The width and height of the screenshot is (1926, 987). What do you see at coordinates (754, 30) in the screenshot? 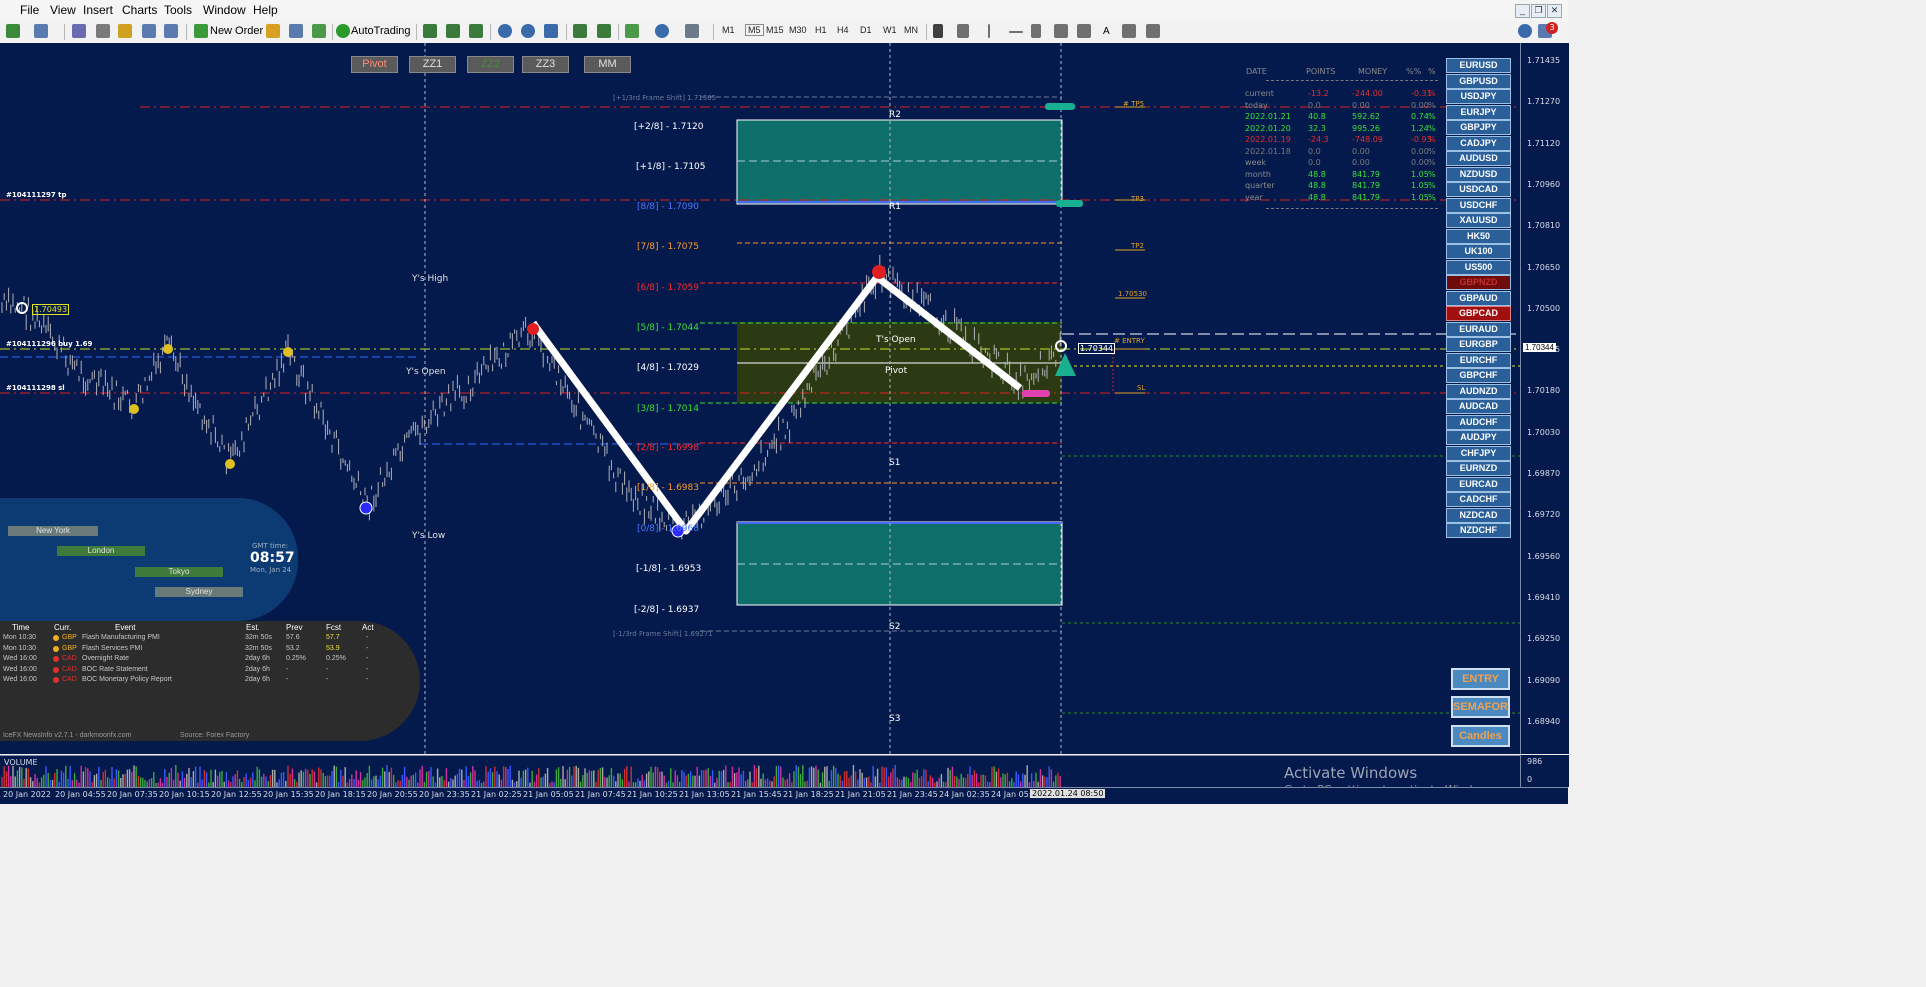
I see `tf-m5: M5` at bounding box center [754, 30].